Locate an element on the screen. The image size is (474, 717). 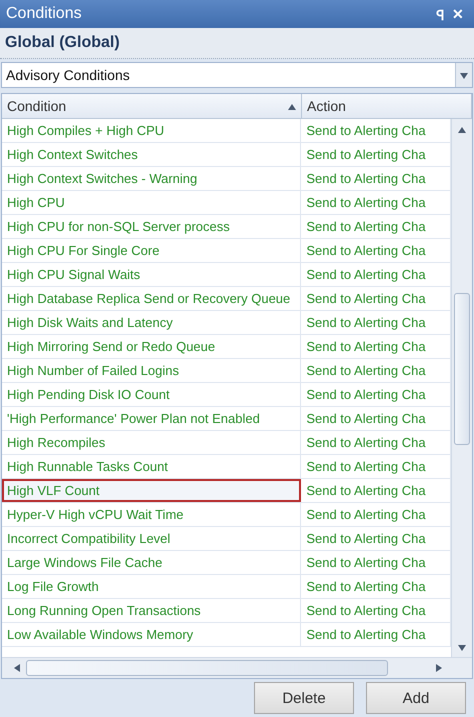
condition-cell: Incorrect Compatibility Level is located at coordinates (152, 538).